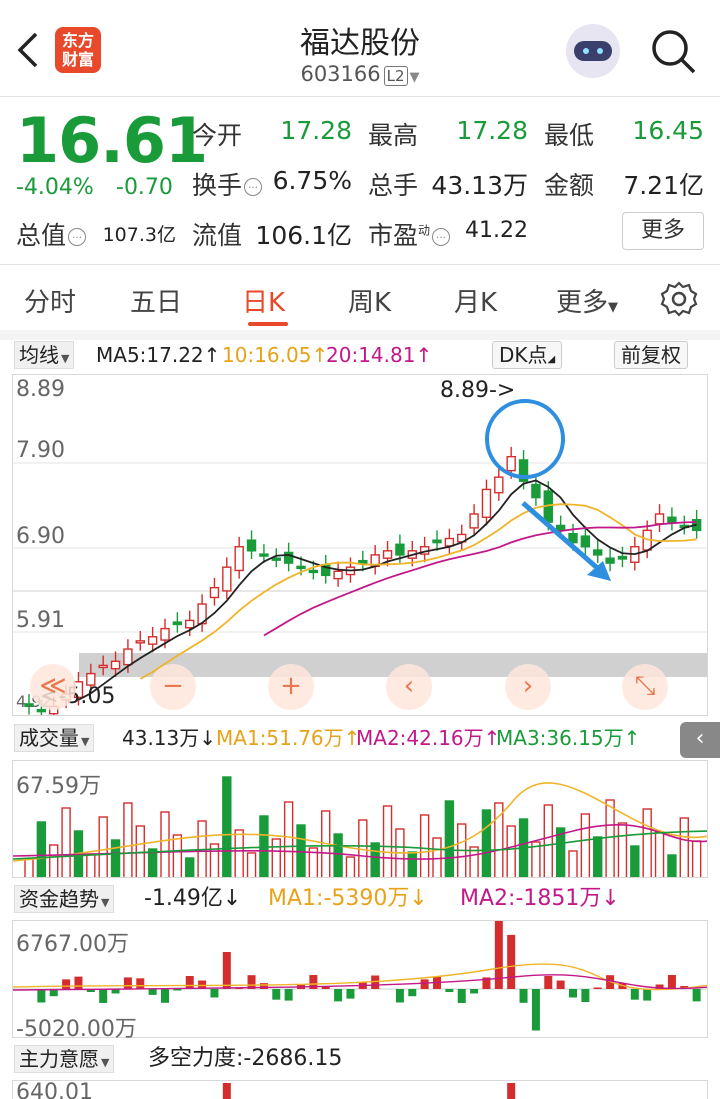 This screenshot has height=1099, width=720. What do you see at coordinates (369, 300) in the screenshot?
I see `tab-weekly-k: 周K` at bounding box center [369, 300].